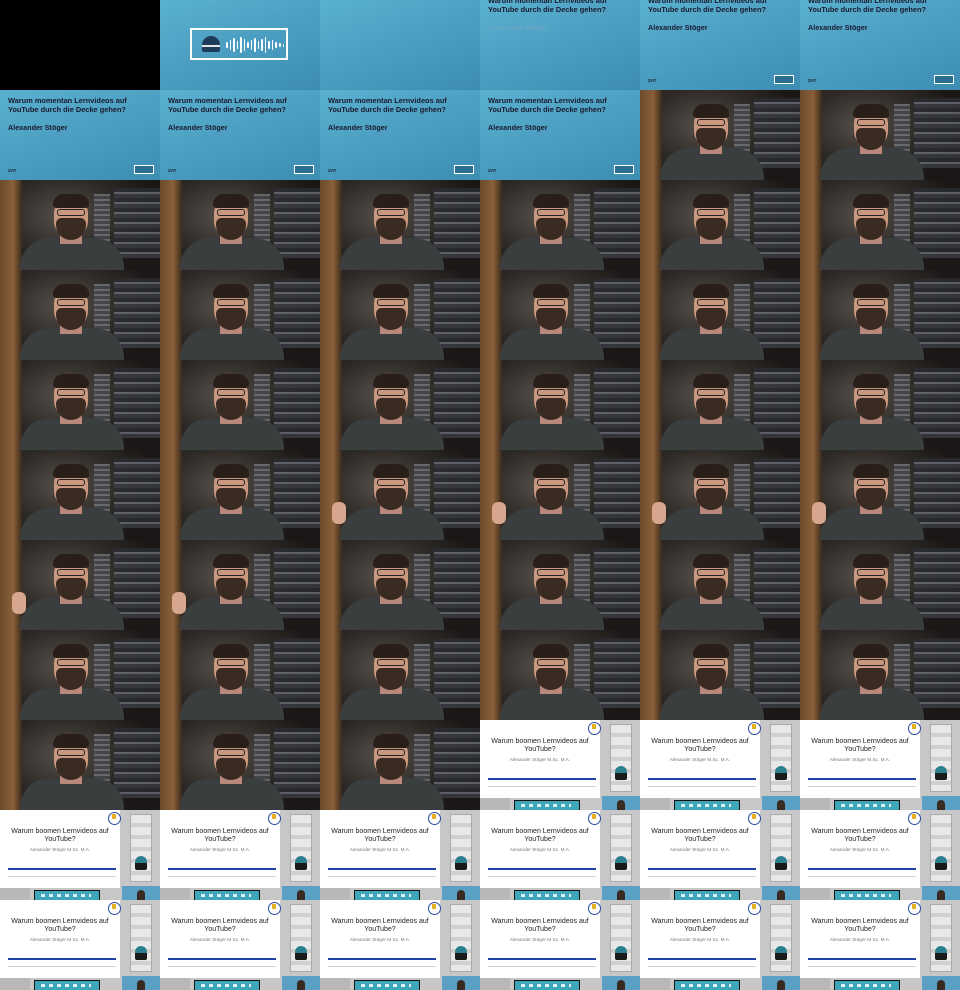 The width and height of the screenshot is (960, 990). I want to click on speaker-thumbnail, so click(781, 803).